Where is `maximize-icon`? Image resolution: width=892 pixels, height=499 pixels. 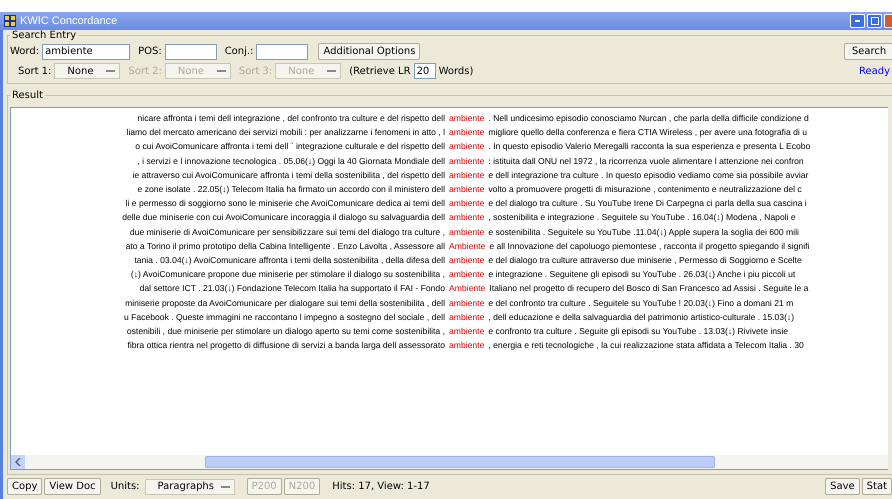
maximize-icon is located at coordinates (874, 21).